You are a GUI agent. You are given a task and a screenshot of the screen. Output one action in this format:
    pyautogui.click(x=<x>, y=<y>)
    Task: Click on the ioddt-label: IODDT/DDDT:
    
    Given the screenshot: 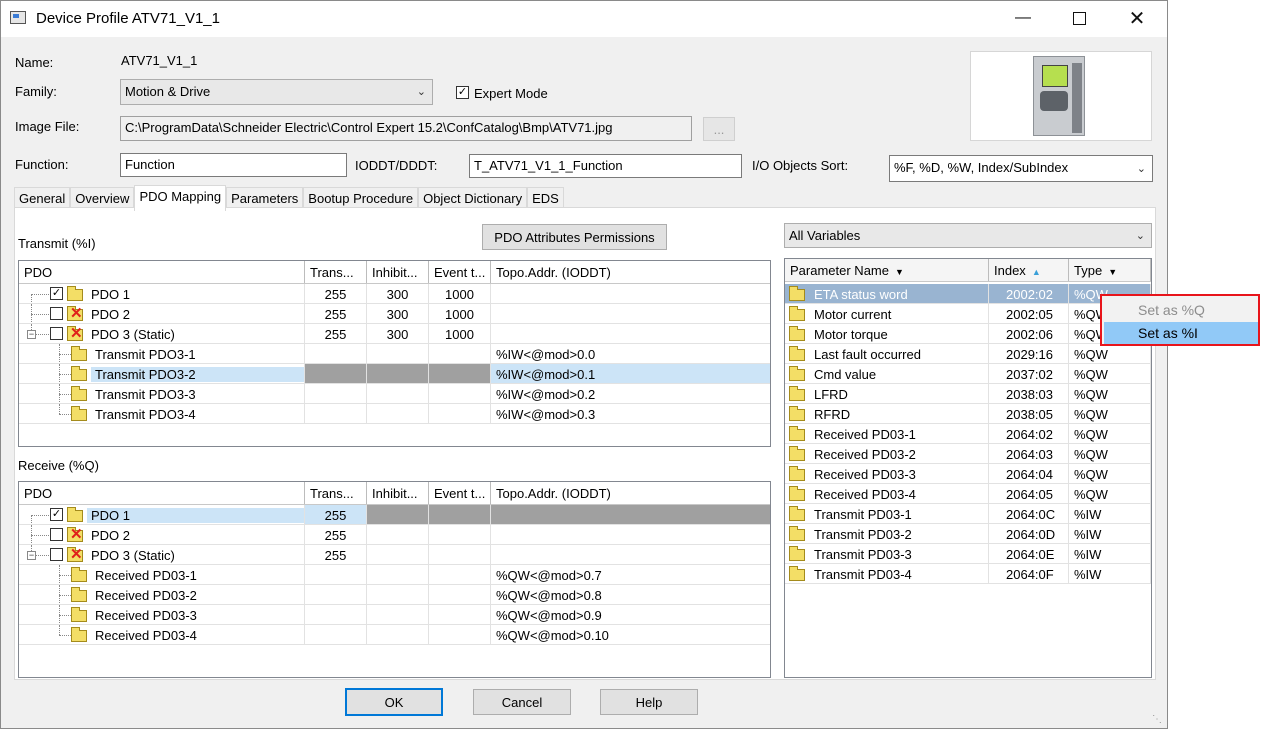 What is the action you would take?
    pyautogui.click(x=396, y=165)
    